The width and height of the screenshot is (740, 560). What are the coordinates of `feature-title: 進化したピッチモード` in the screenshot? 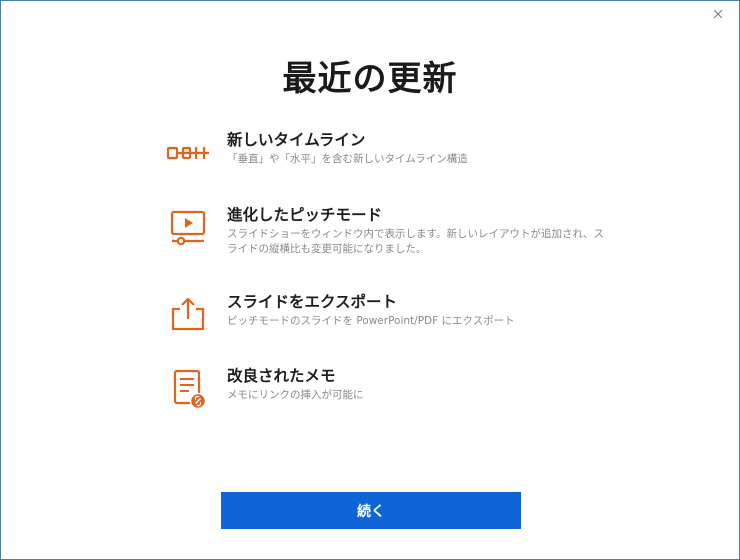 It's located at (305, 215).